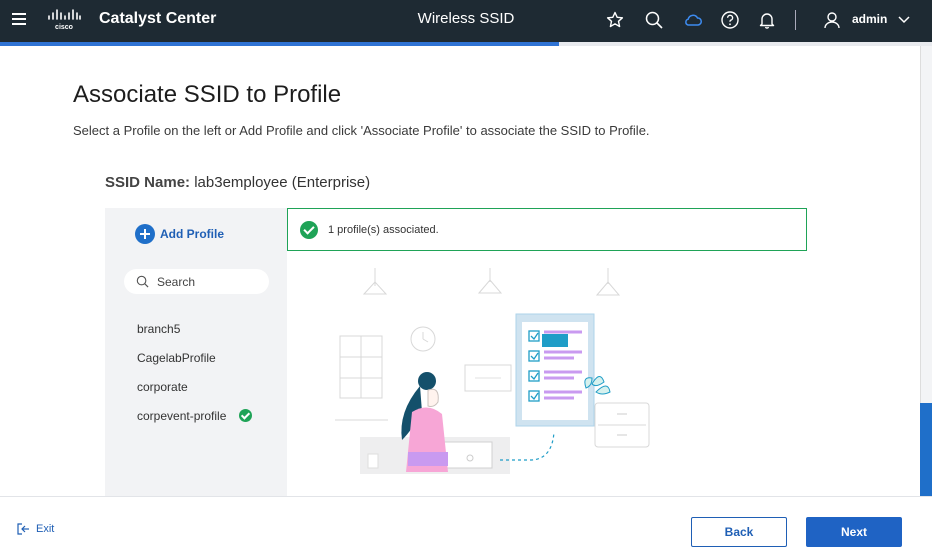 Image resolution: width=932 pixels, height=556 pixels. What do you see at coordinates (926, 457) in the screenshot?
I see `scrollbar-thumb` at bounding box center [926, 457].